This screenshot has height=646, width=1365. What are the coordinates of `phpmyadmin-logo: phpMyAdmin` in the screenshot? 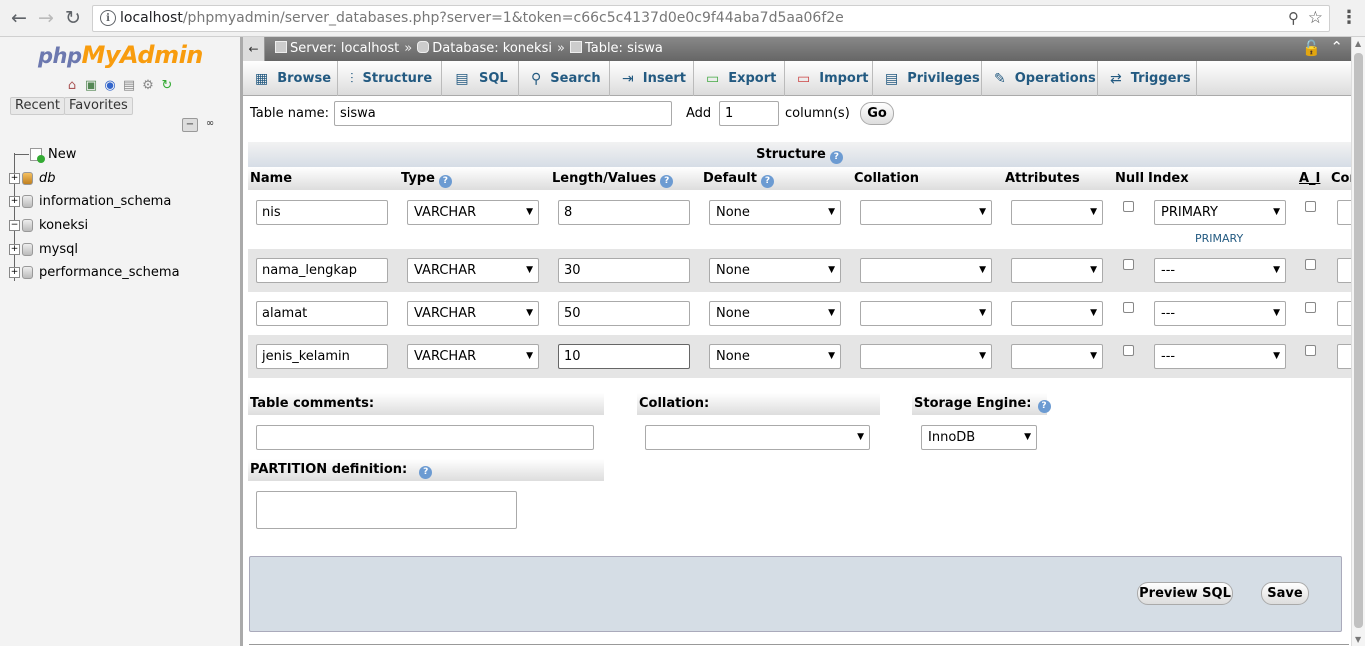 It's located at (120, 55).